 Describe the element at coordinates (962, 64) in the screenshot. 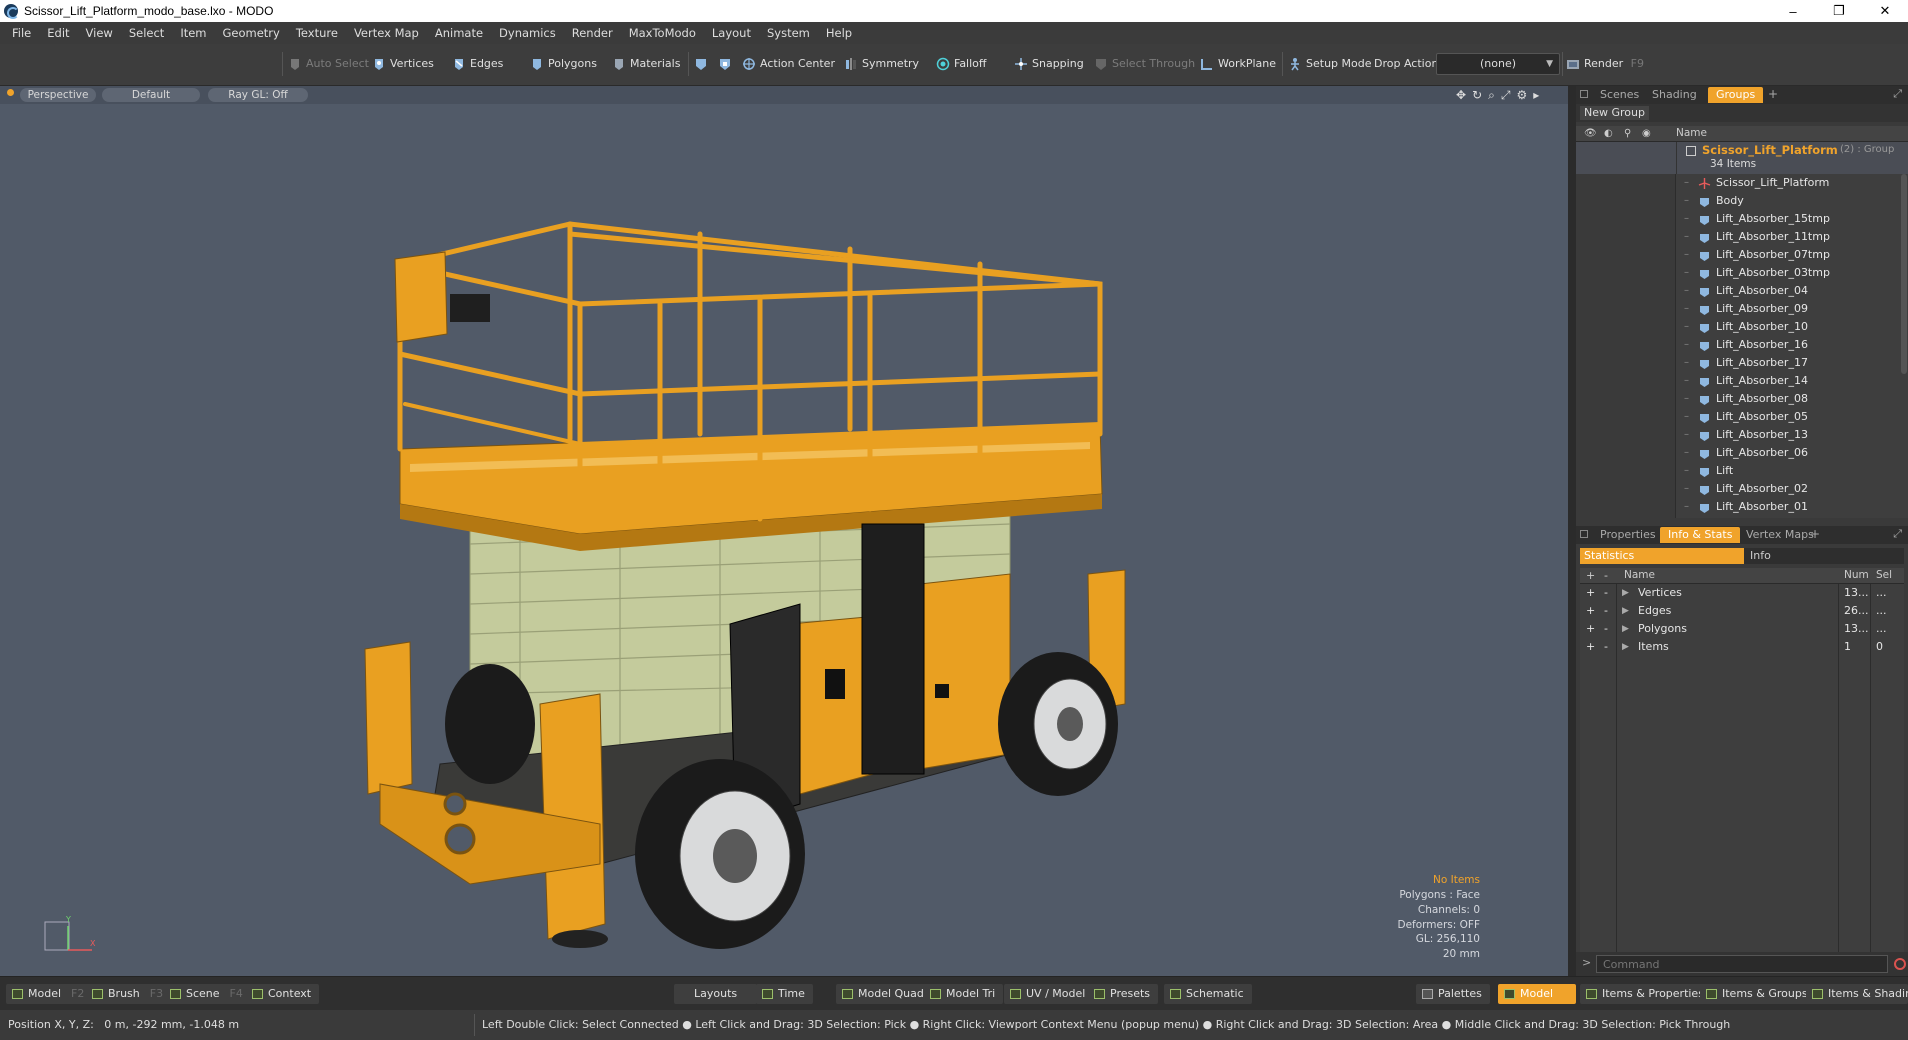

I see `falloff-button: Falloff` at that location.